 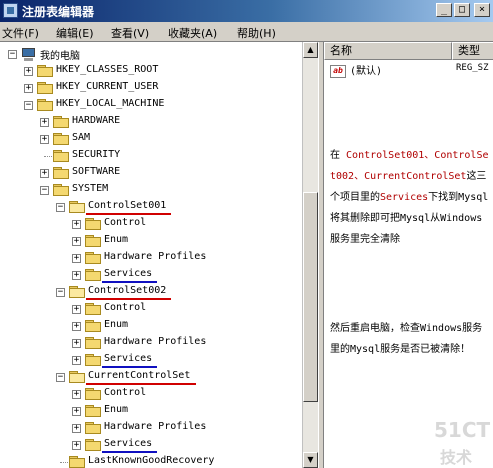 What do you see at coordinates (256, 33) in the screenshot?
I see `menu-help: 帮助(H)` at bounding box center [256, 33].